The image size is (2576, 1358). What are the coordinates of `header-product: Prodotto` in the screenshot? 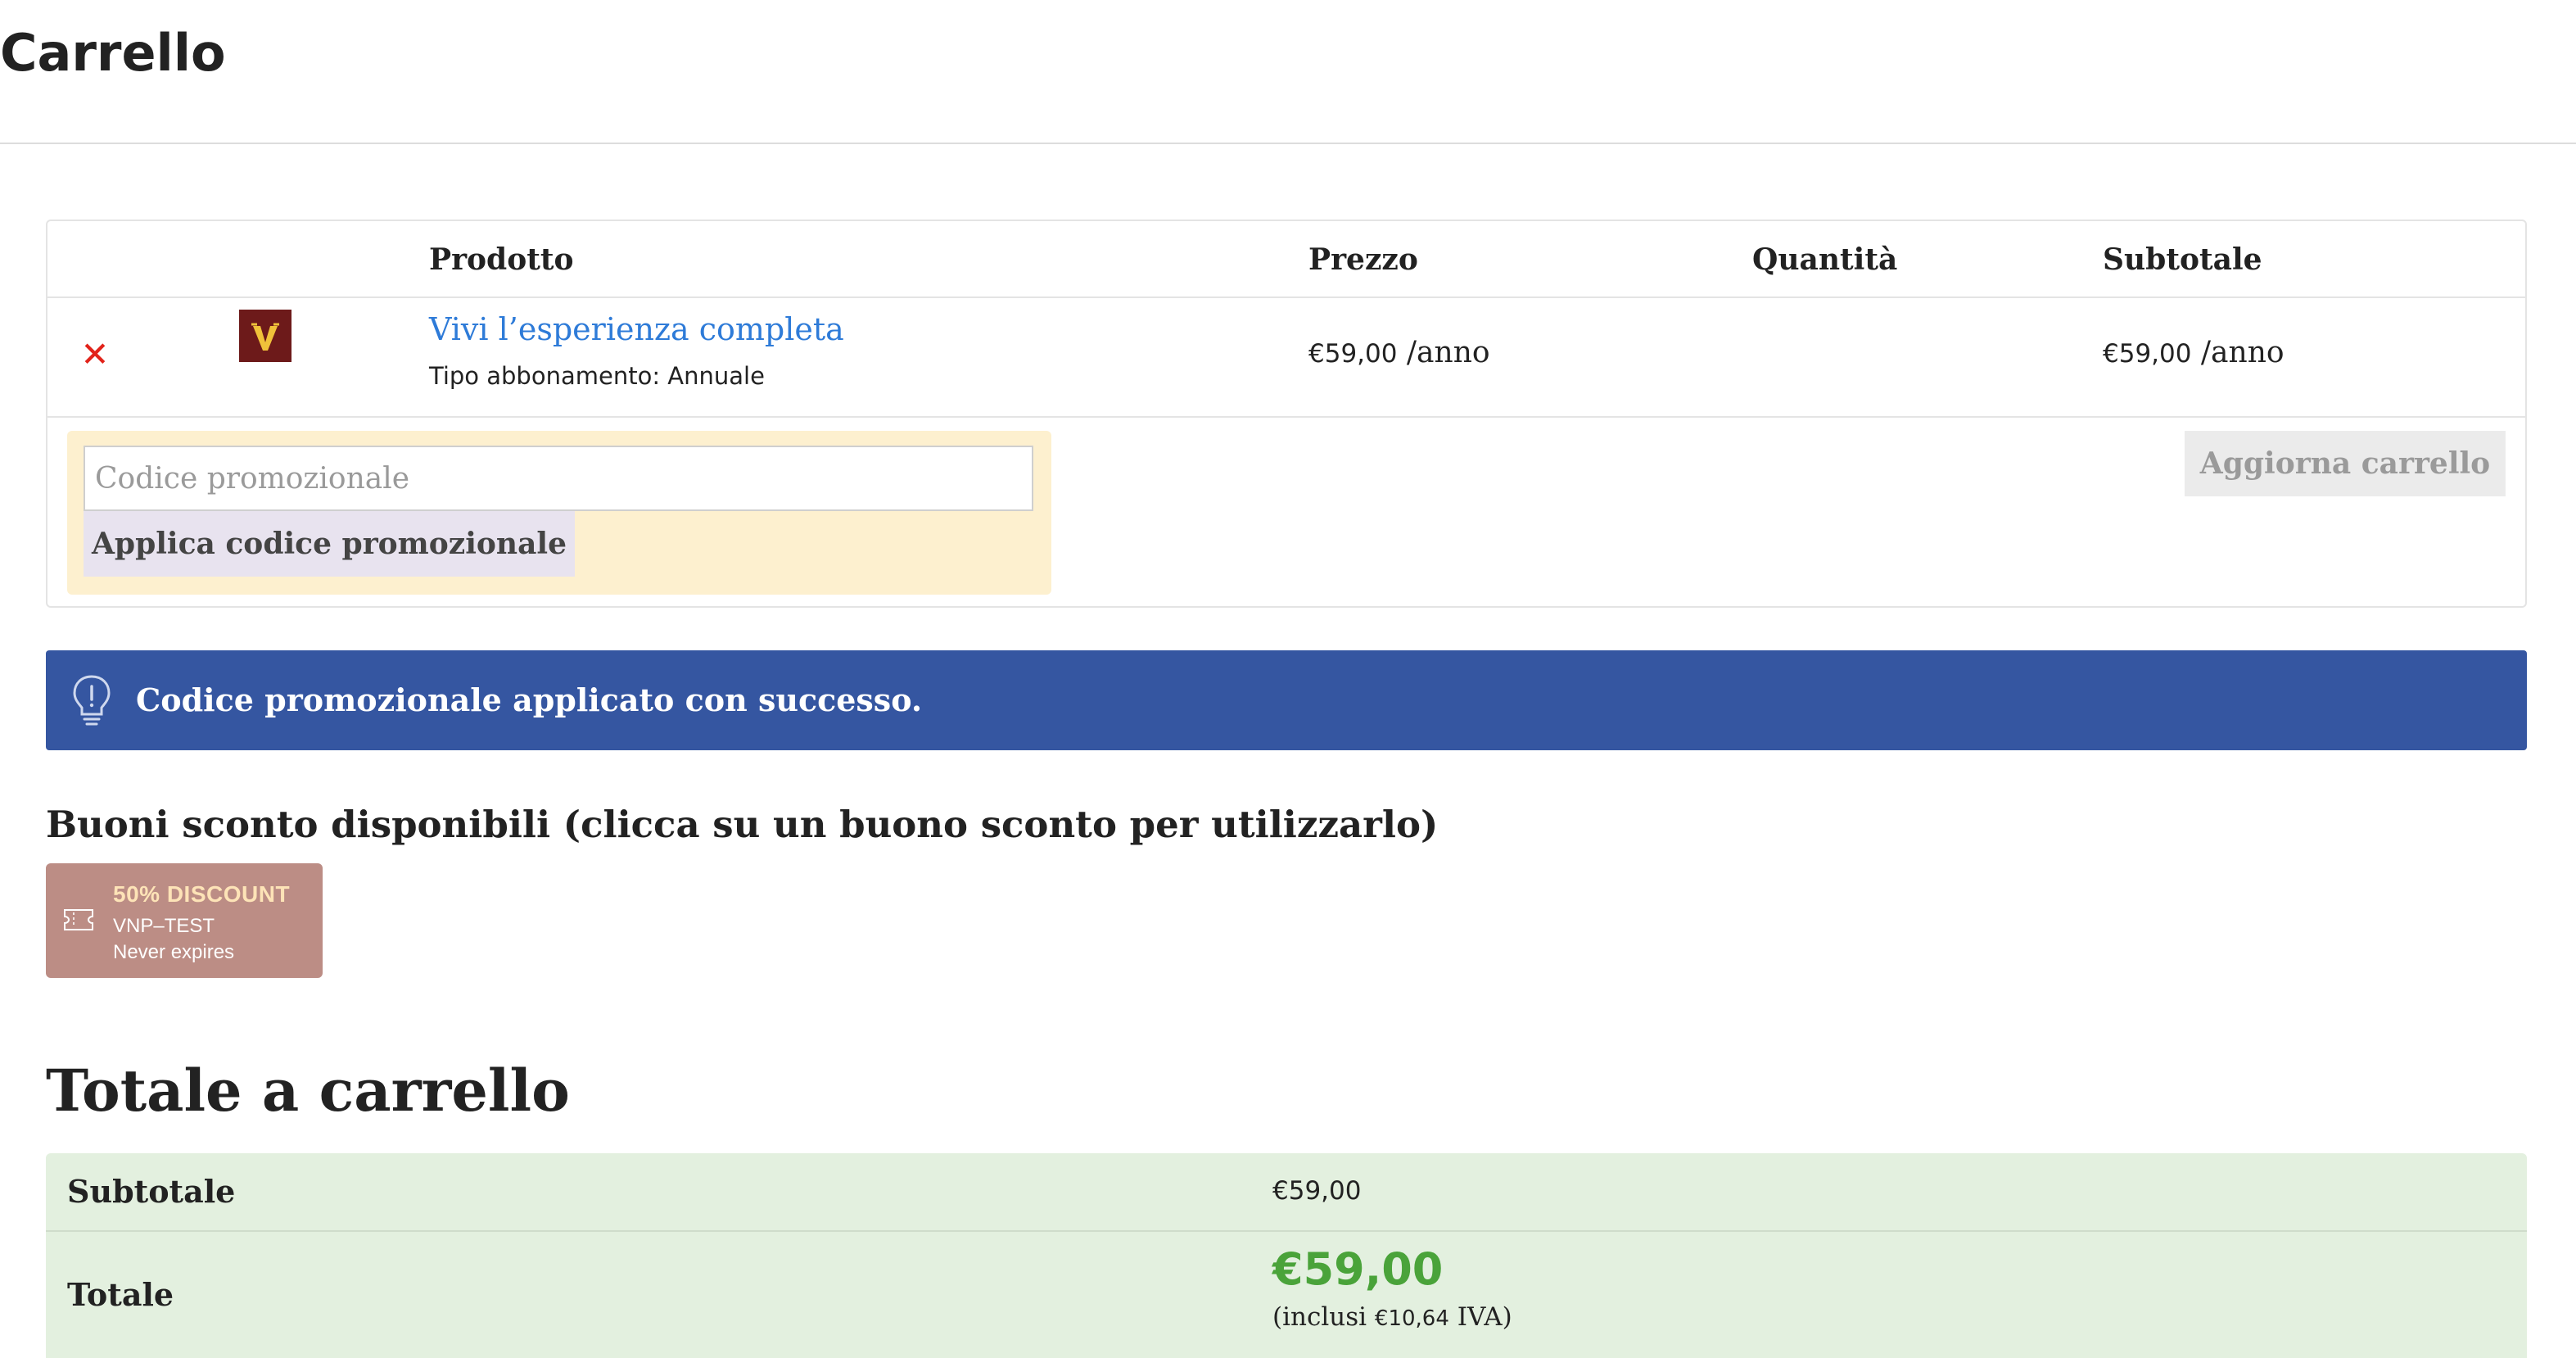 It's located at (501, 259).